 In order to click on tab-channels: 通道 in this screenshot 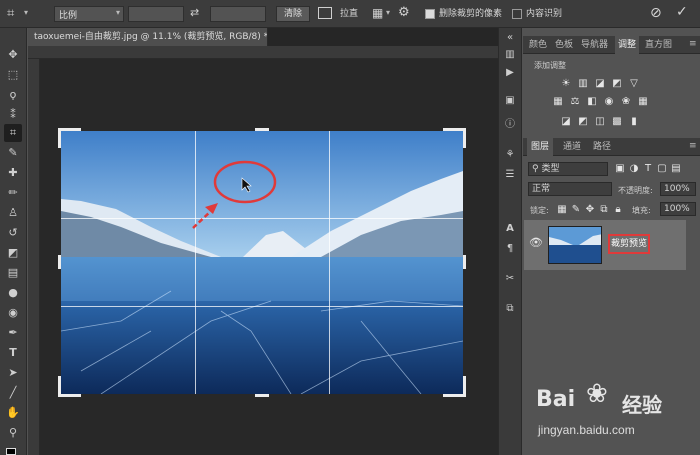, I will do `click(572, 147)`.